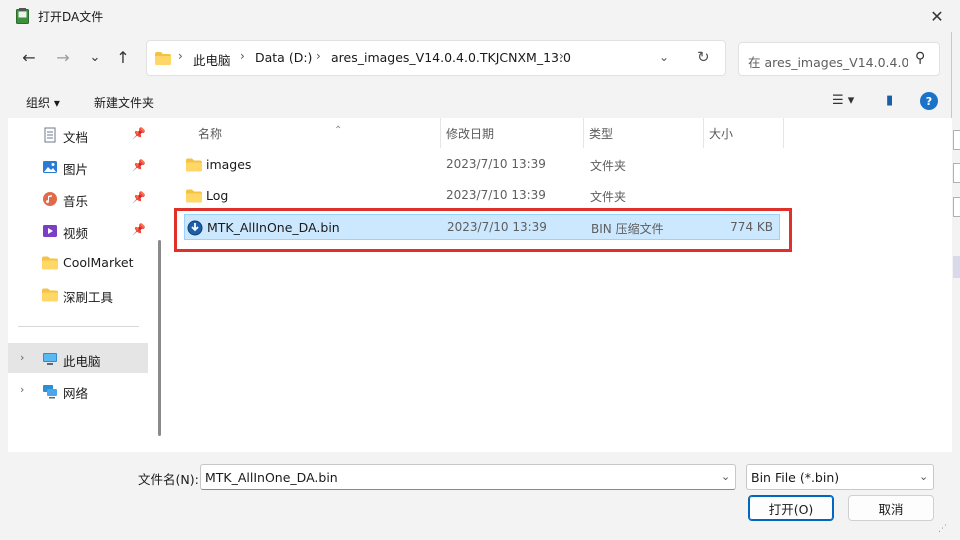 The width and height of the screenshot is (960, 540). What do you see at coordinates (50, 392) in the screenshot?
I see `network-icon` at bounding box center [50, 392].